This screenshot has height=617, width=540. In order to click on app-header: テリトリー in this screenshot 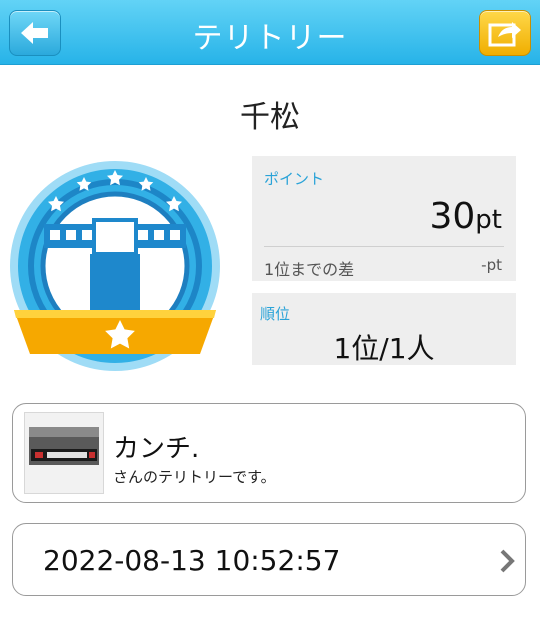, I will do `click(270, 32)`.